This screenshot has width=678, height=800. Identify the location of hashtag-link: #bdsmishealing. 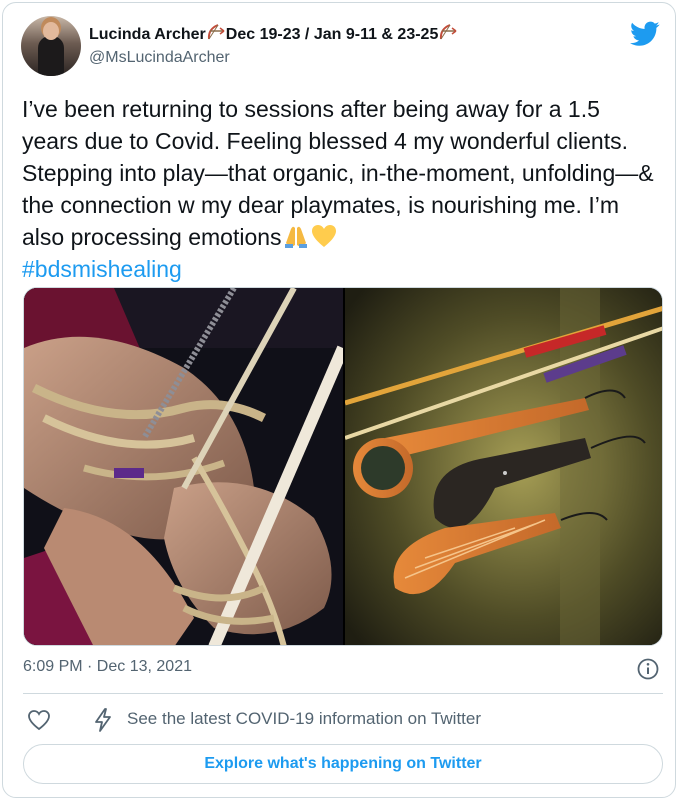
(102, 269).